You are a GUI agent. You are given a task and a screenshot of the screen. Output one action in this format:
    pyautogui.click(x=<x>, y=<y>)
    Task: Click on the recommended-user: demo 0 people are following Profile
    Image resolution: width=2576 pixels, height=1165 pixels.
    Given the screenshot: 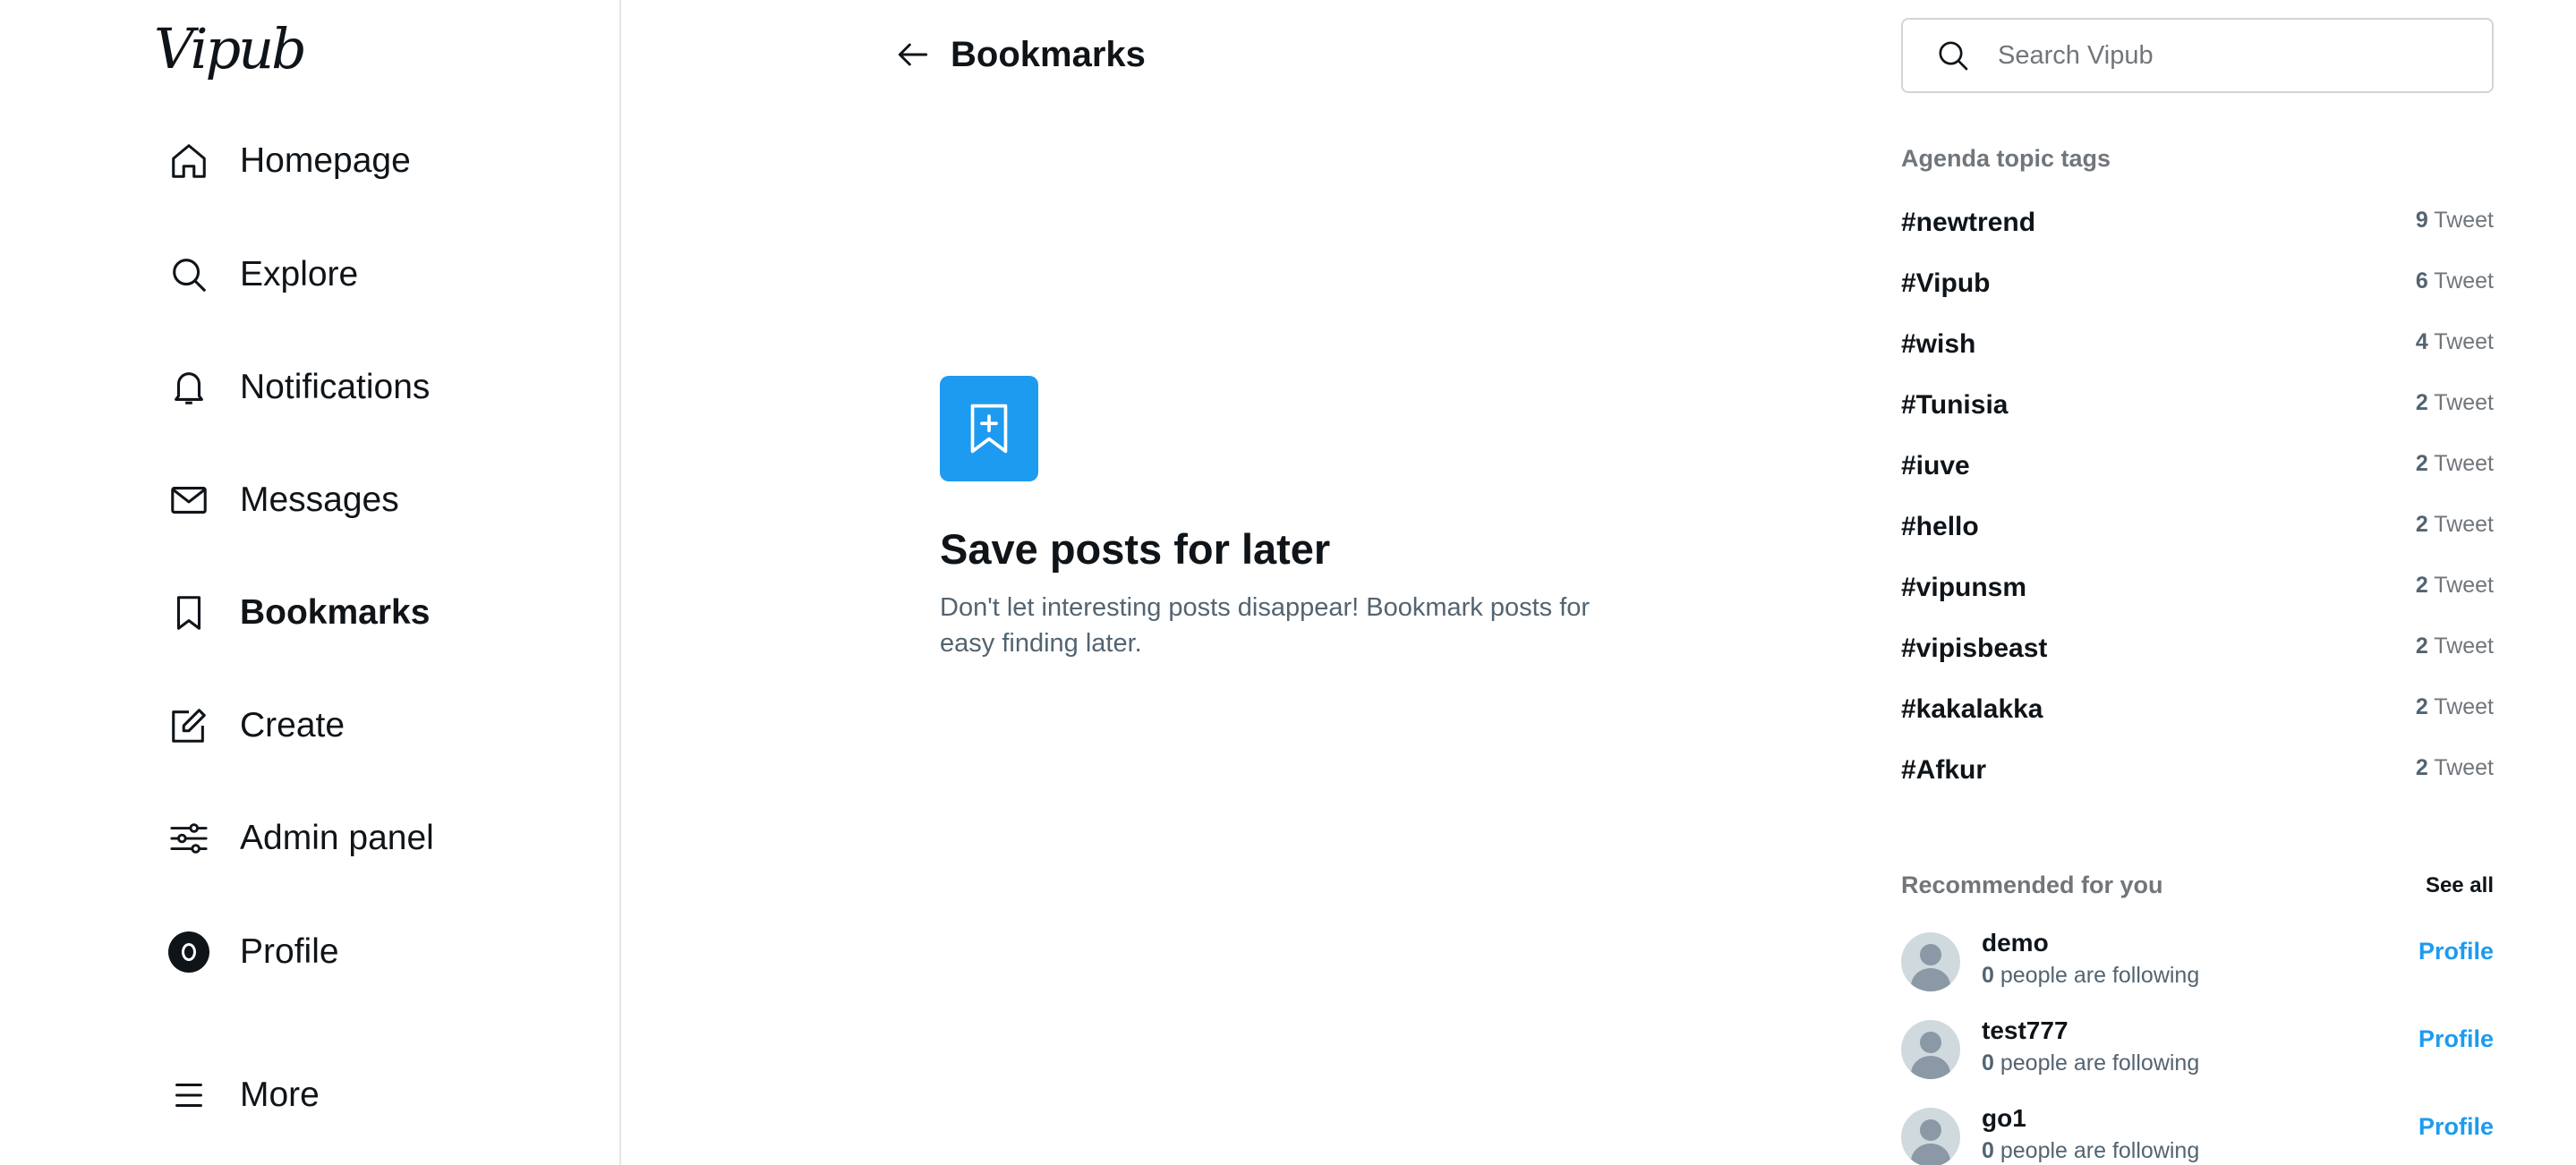 What is the action you would take?
    pyautogui.click(x=2197, y=965)
    